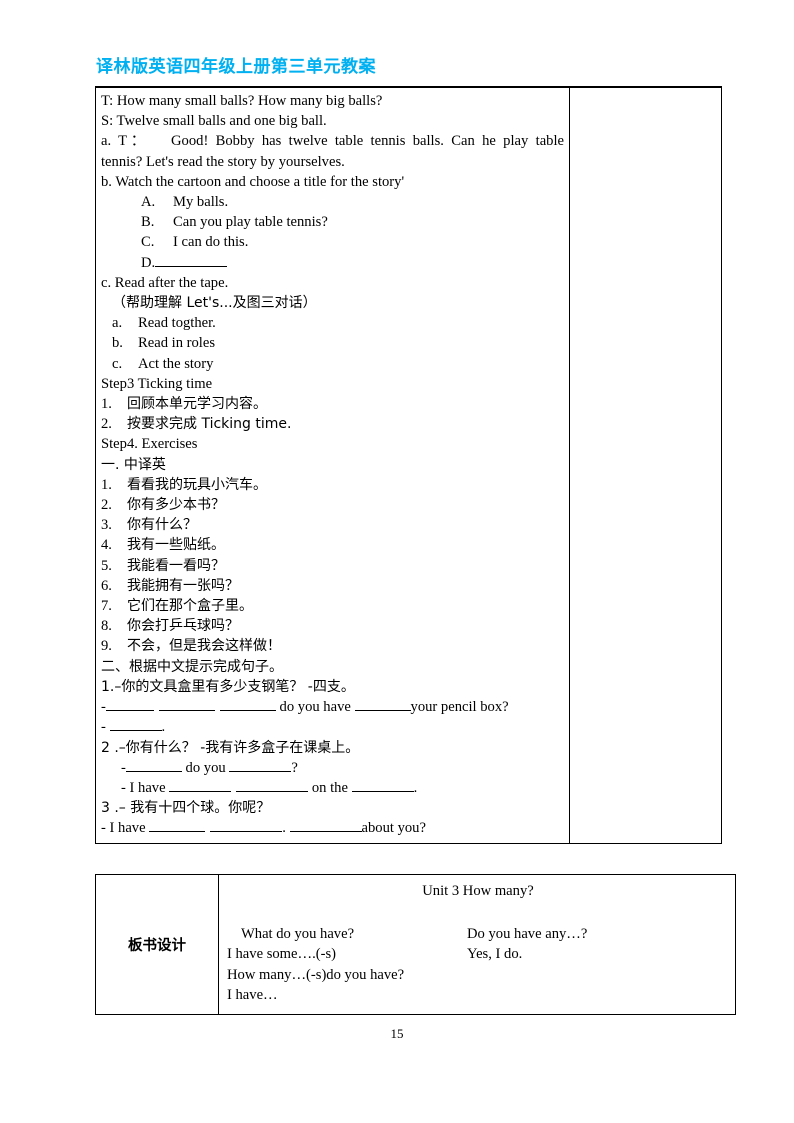  Describe the element at coordinates (133, 727) in the screenshot. I see `q1-answer-line-2: - .` at that location.